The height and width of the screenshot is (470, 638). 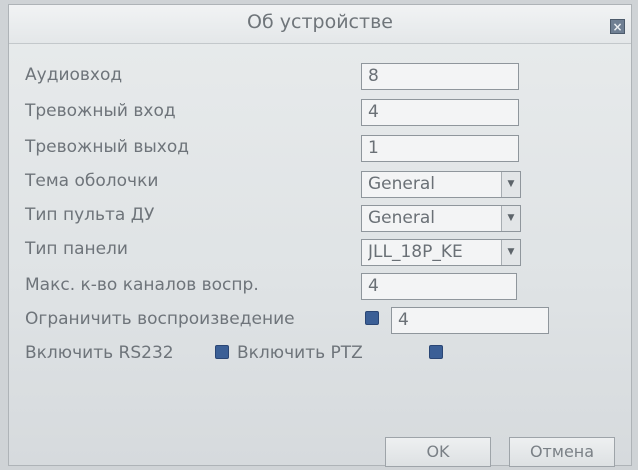 What do you see at coordinates (617, 26) in the screenshot?
I see `close-icon: ×` at bounding box center [617, 26].